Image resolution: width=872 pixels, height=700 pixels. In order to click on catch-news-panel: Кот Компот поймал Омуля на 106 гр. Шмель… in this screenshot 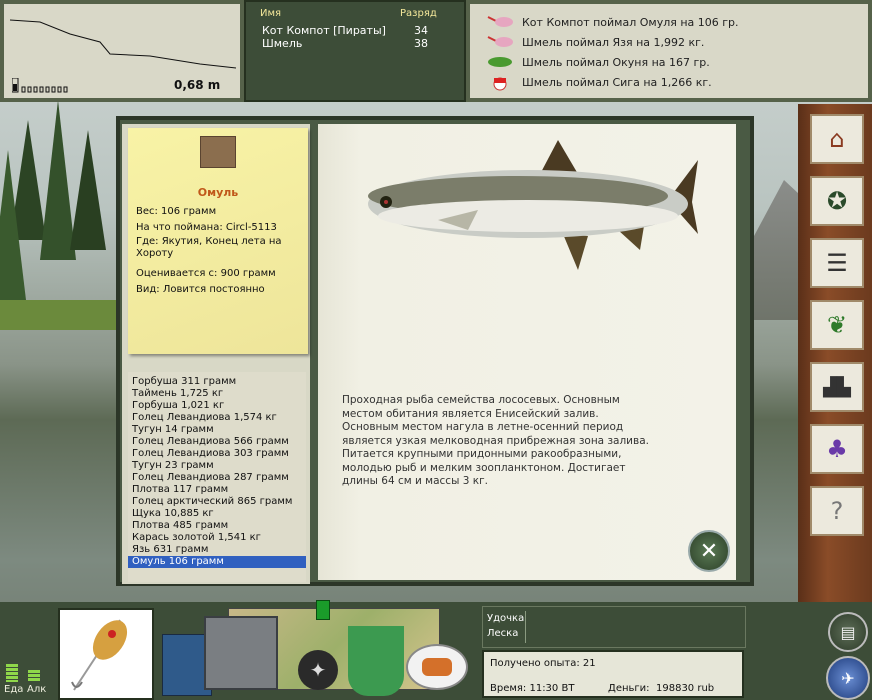, I will do `click(669, 51)`.